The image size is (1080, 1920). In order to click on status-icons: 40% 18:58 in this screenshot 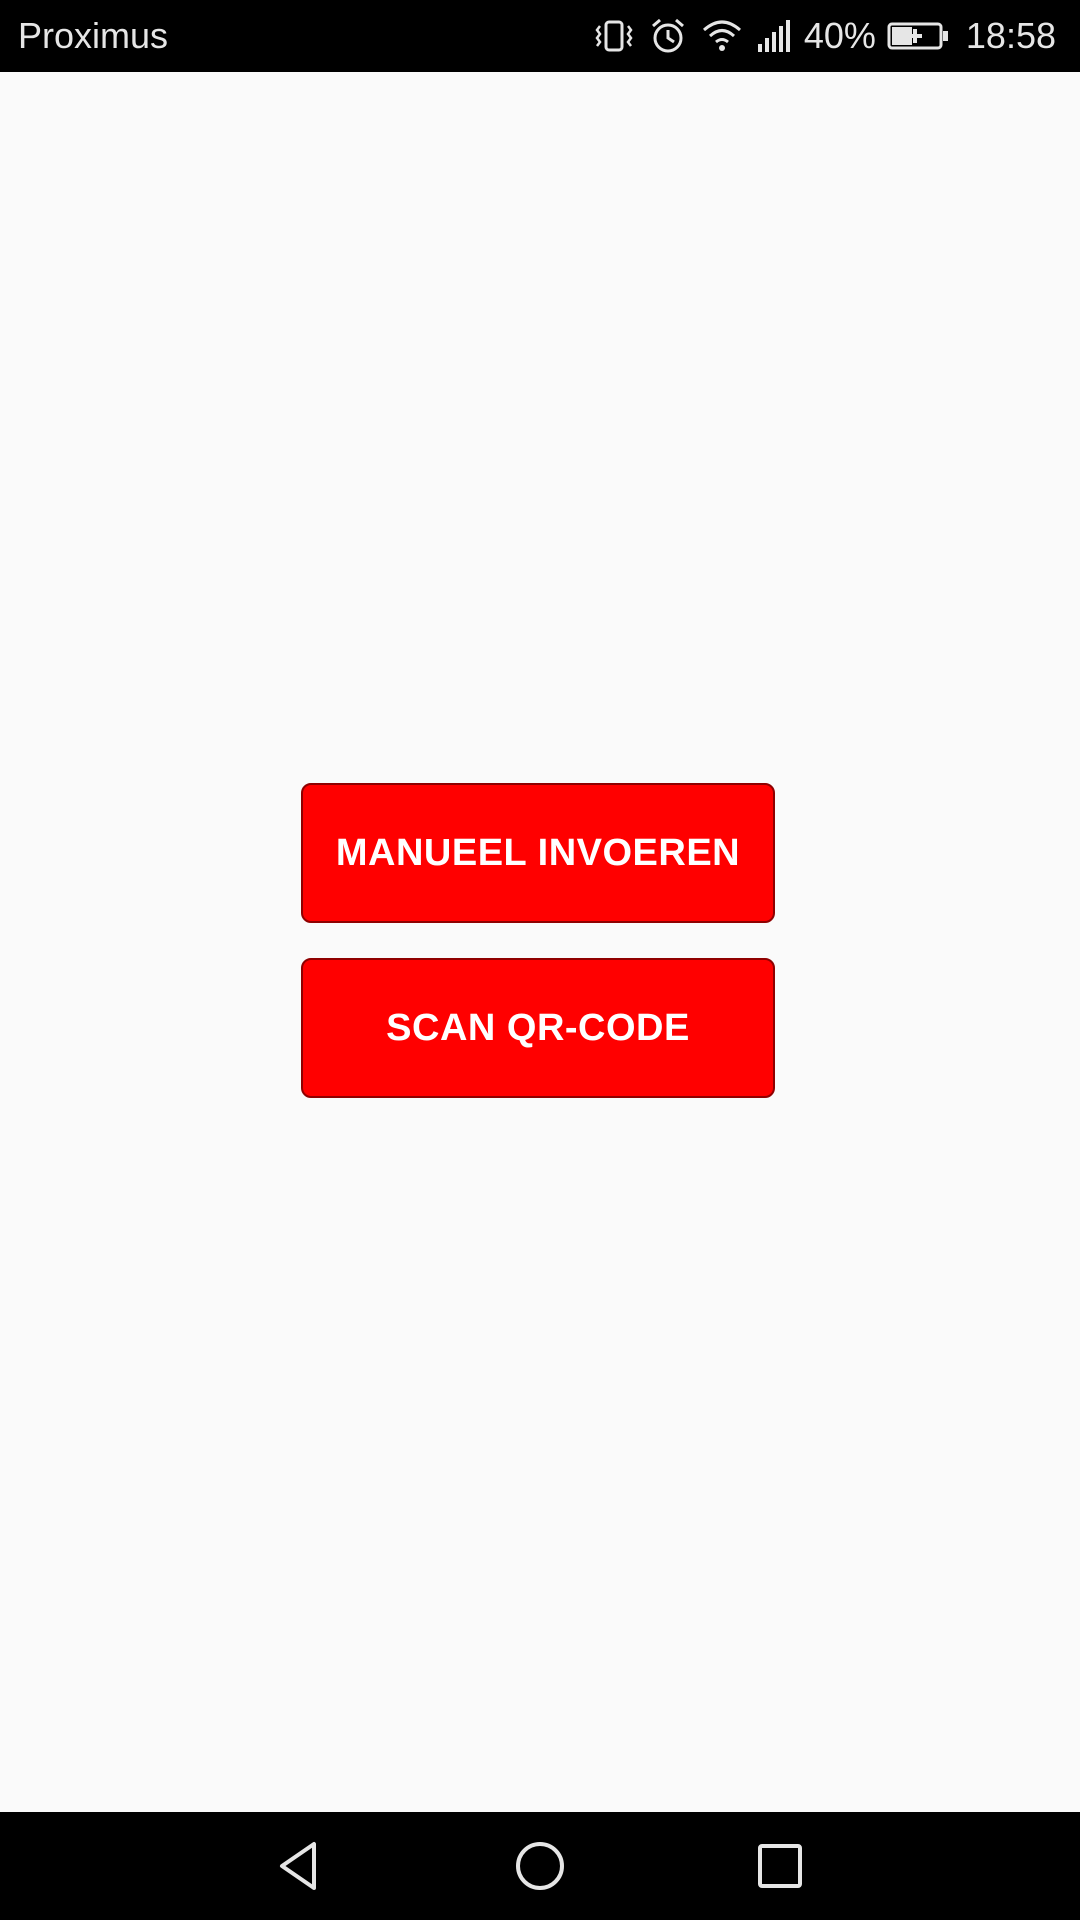, I will do `click(824, 36)`.